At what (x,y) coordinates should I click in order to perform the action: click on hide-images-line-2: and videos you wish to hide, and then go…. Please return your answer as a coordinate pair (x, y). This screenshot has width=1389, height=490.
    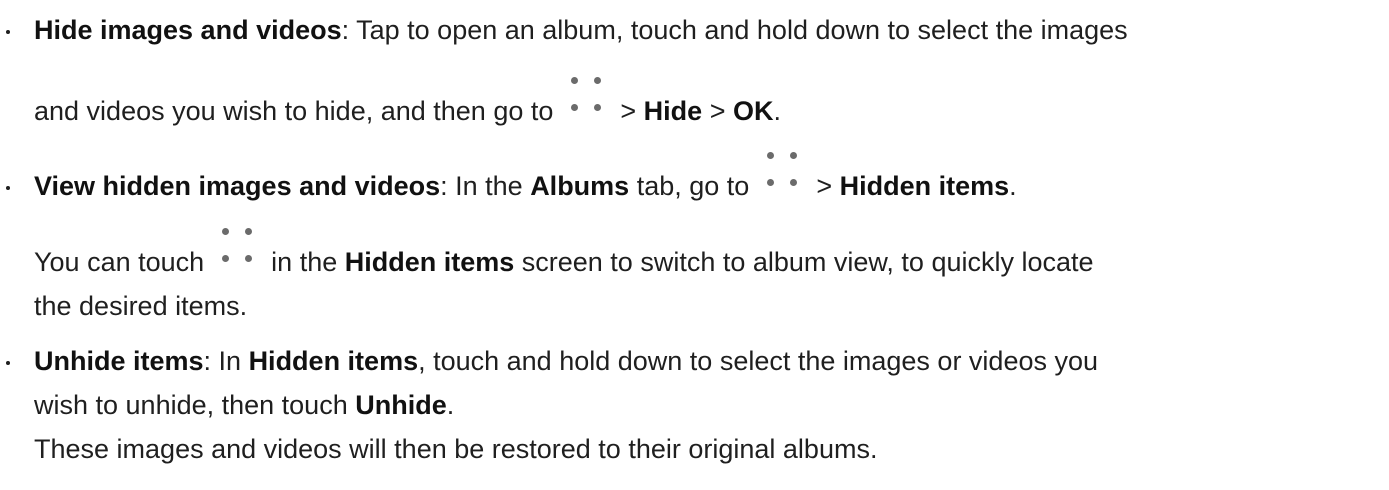
    Looking at the image, I should click on (407, 103).